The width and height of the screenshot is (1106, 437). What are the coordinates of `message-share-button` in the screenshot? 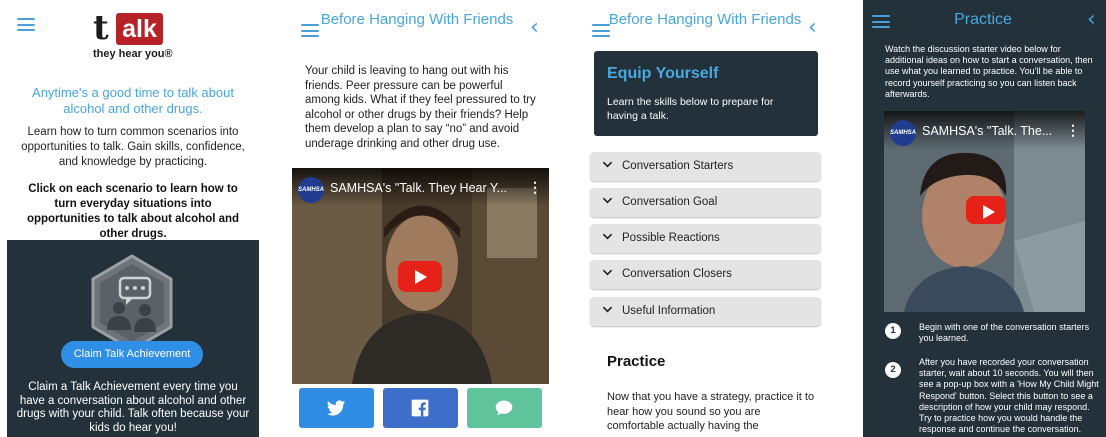 It's located at (504, 408).